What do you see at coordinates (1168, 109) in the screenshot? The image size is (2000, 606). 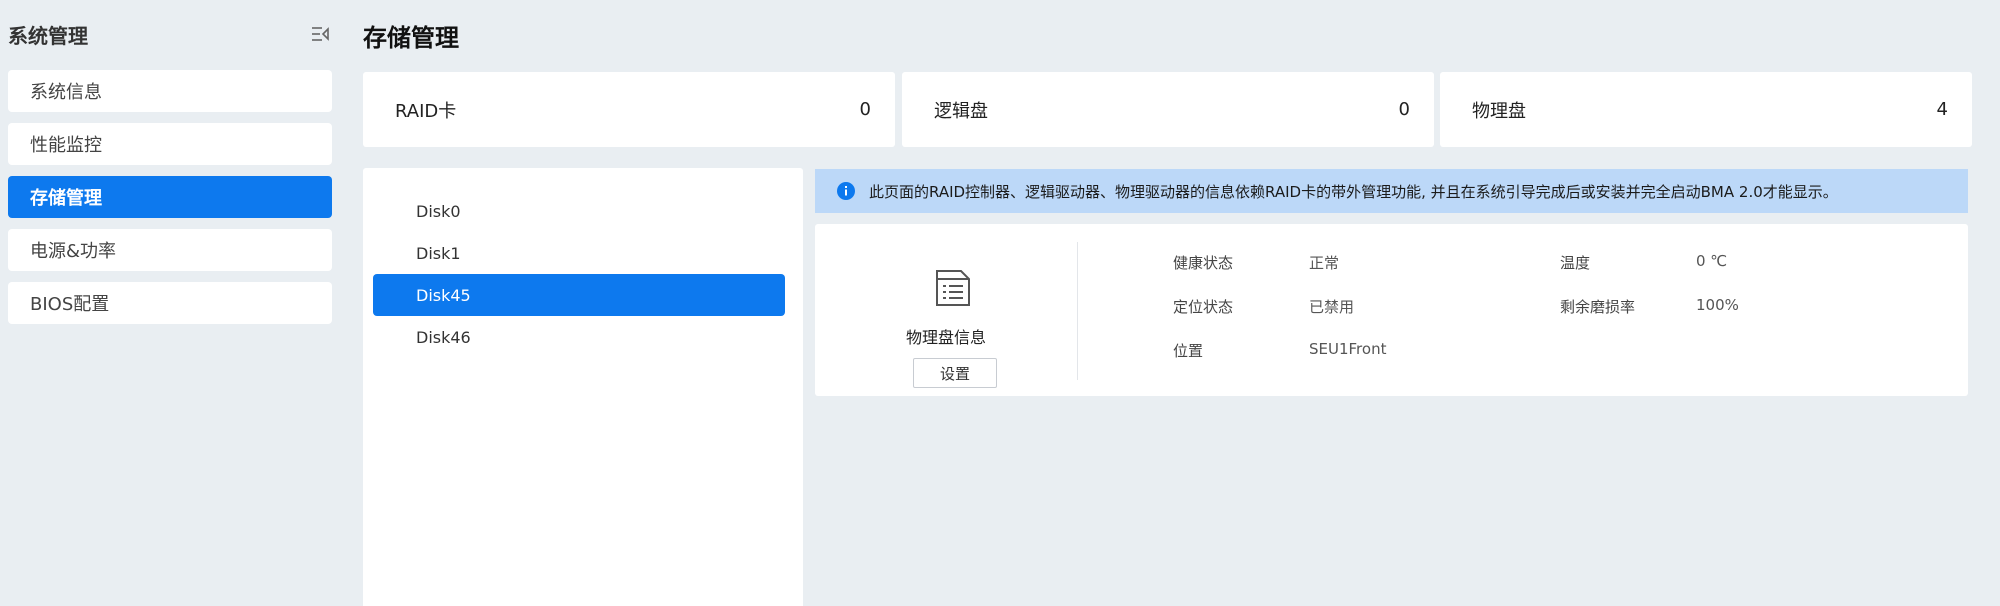 I see `stat-card-logical: 逻辑盘 0` at bounding box center [1168, 109].